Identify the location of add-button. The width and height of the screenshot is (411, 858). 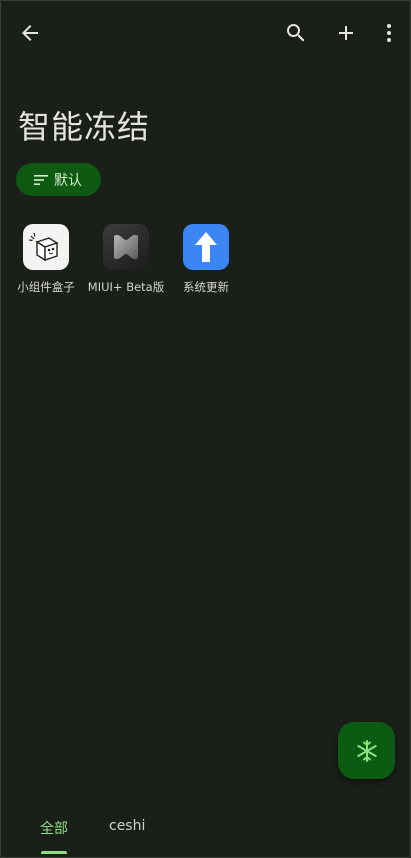
(346, 33).